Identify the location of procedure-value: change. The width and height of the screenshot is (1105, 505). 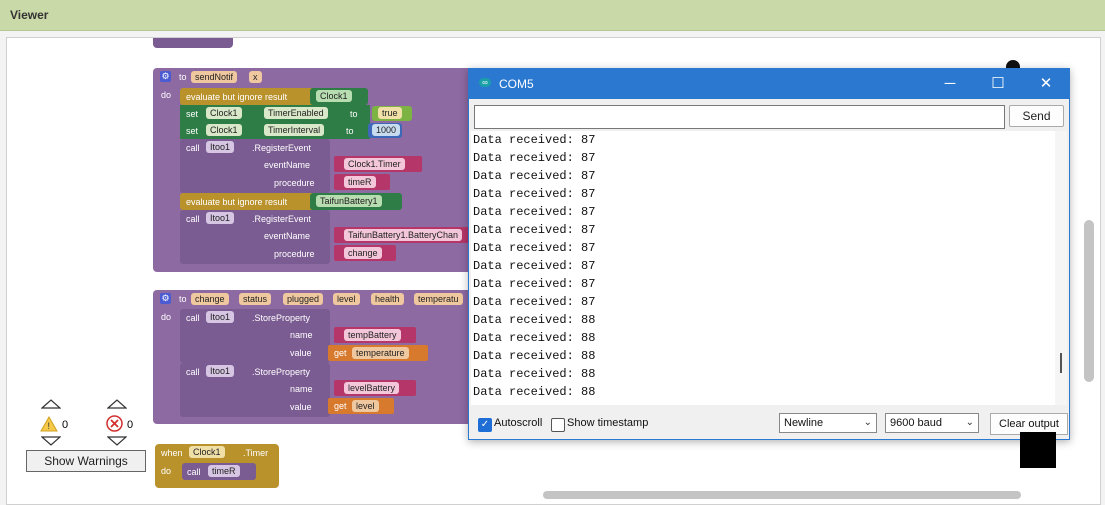
(363, 253).